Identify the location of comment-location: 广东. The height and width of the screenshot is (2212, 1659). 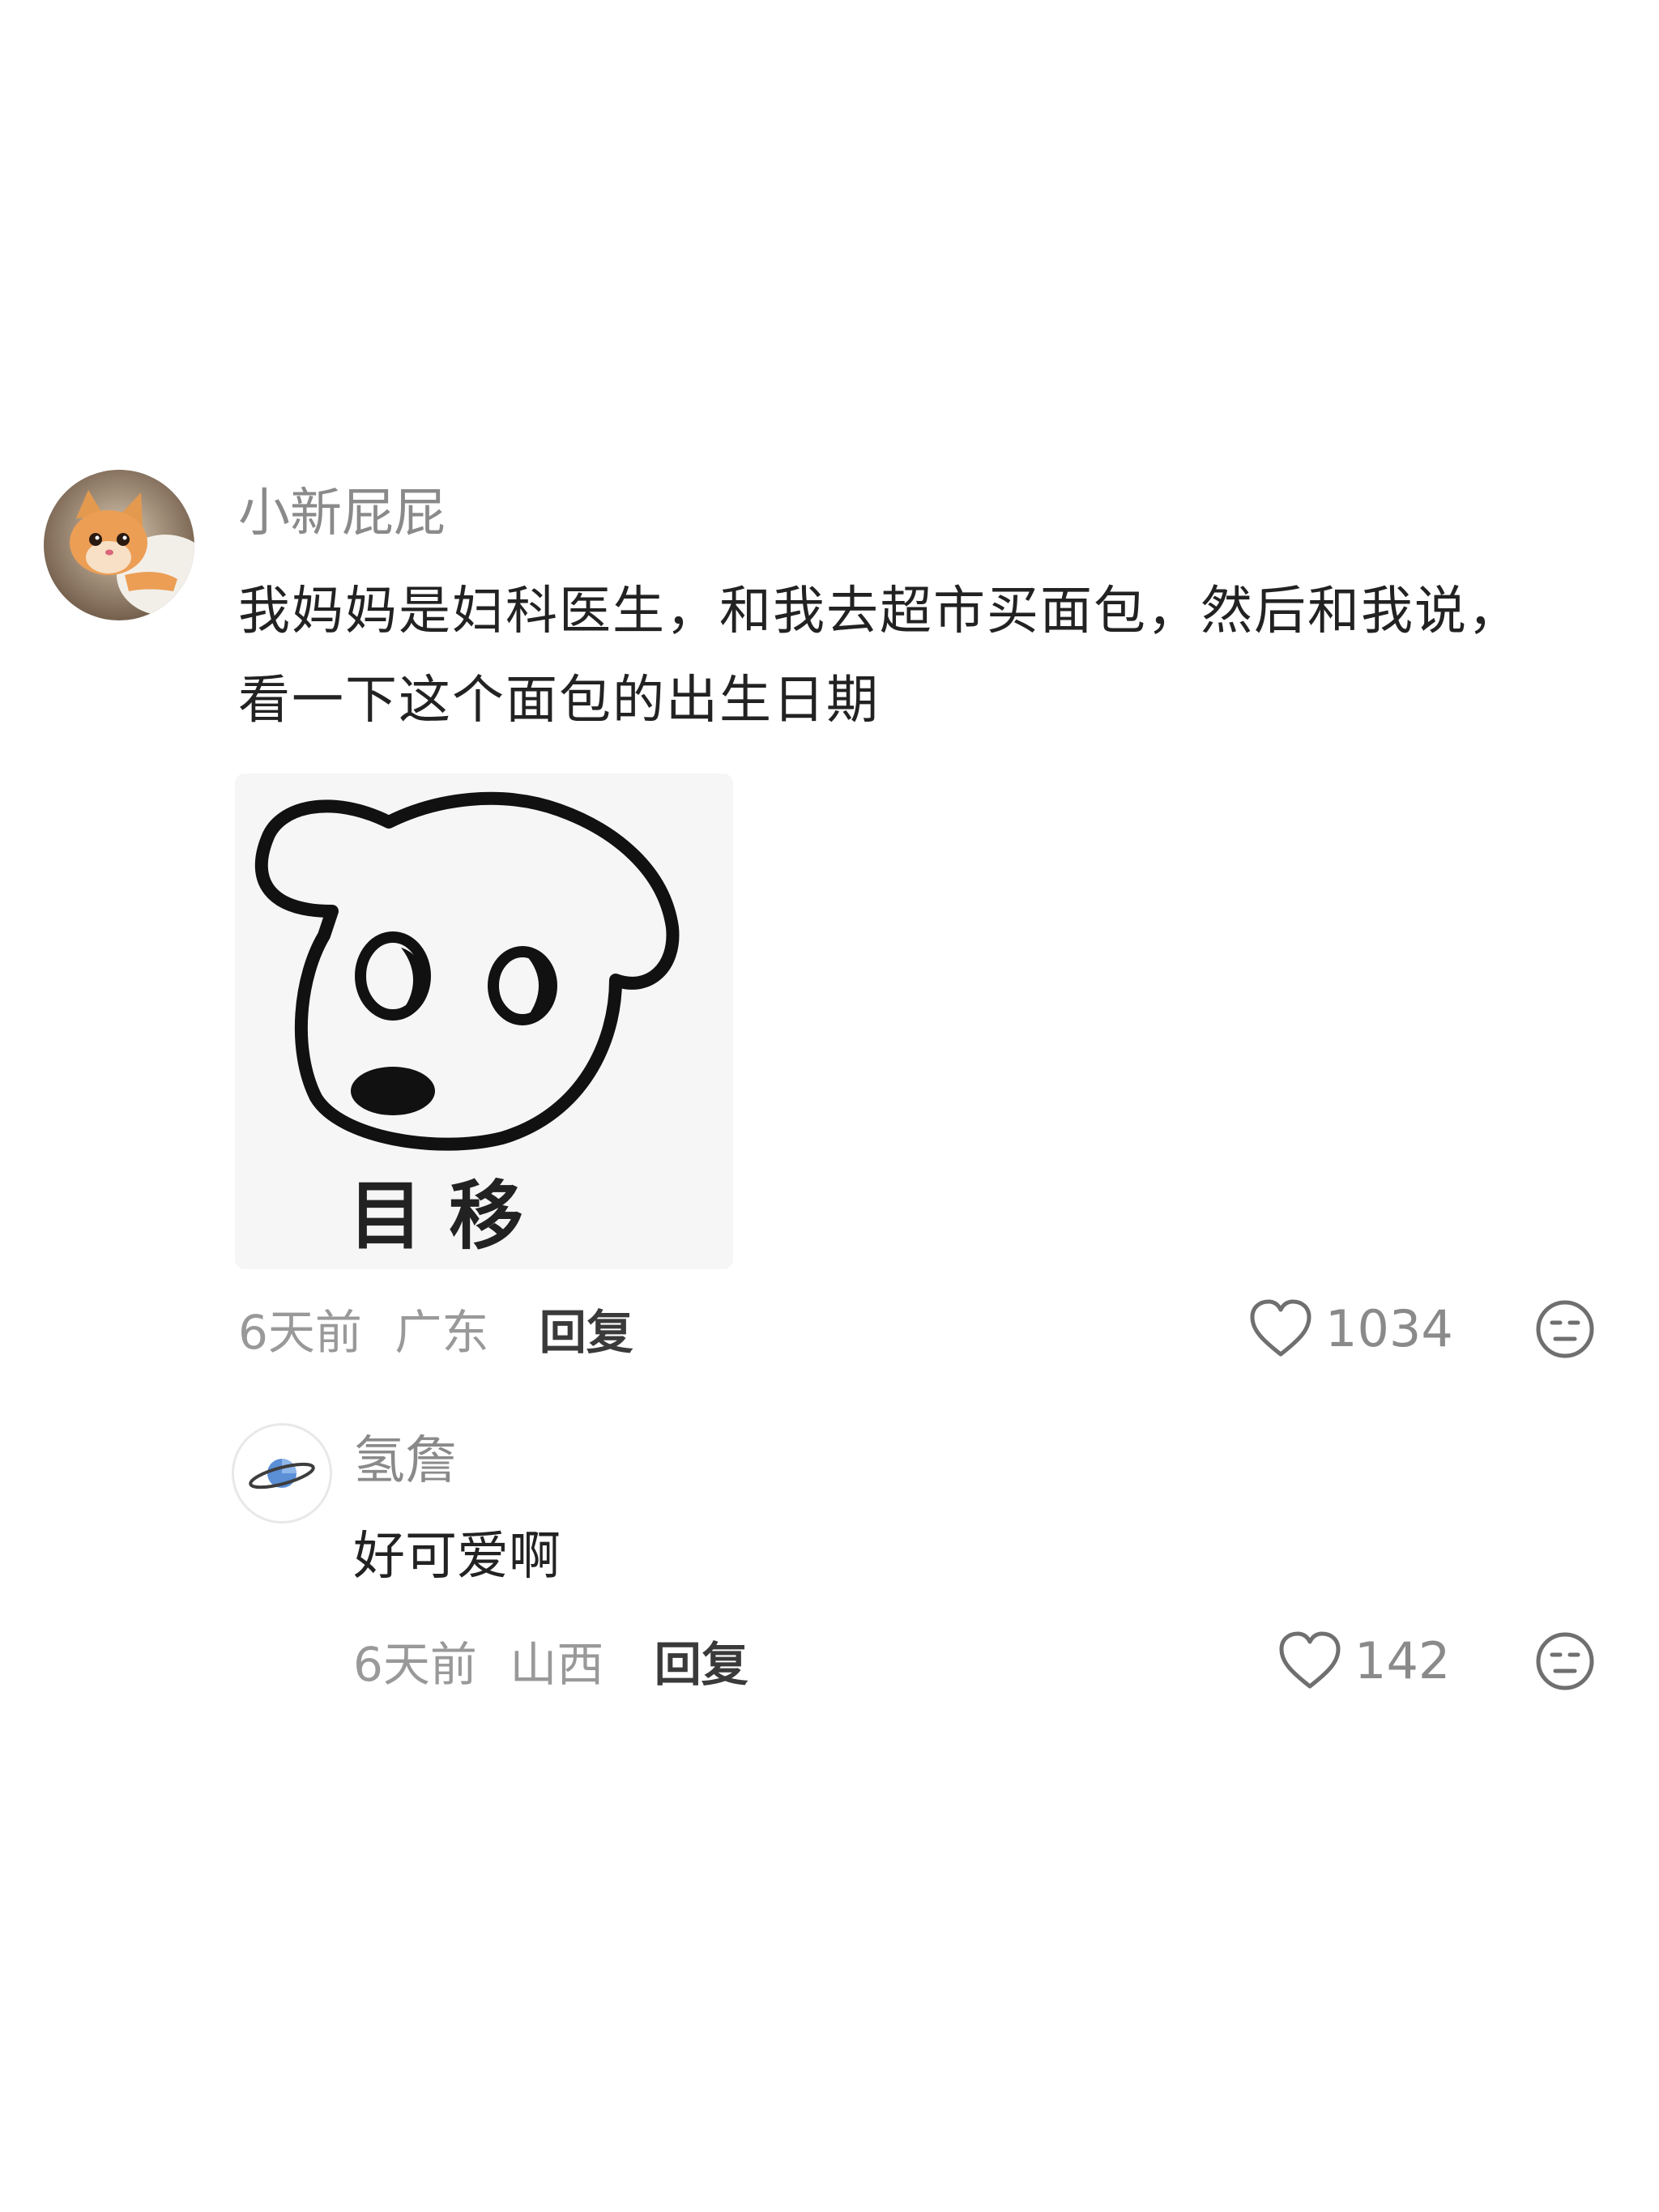
(442, 1332).